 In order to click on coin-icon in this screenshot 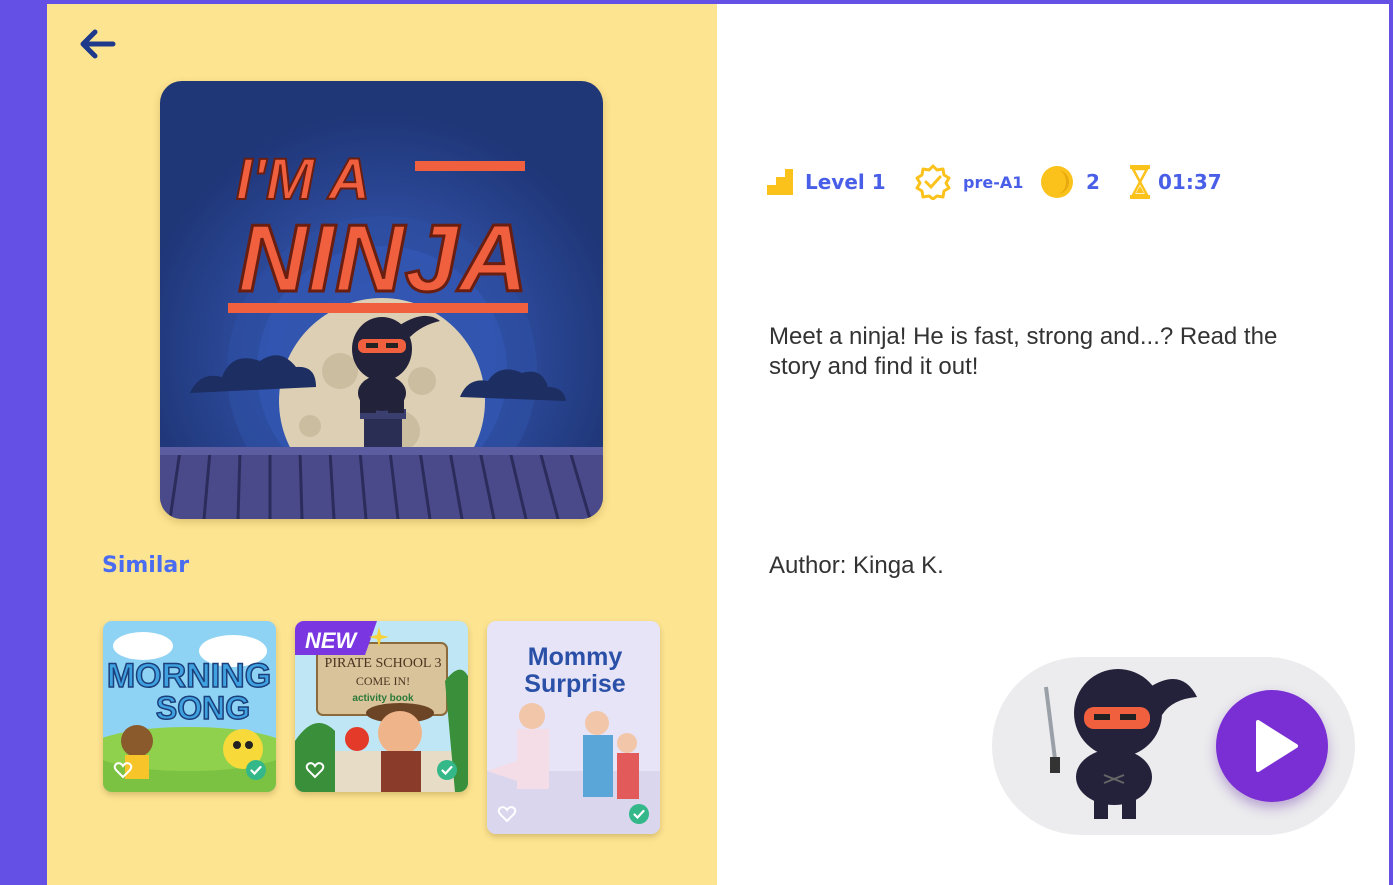, I will do `click(1057, 182)`.